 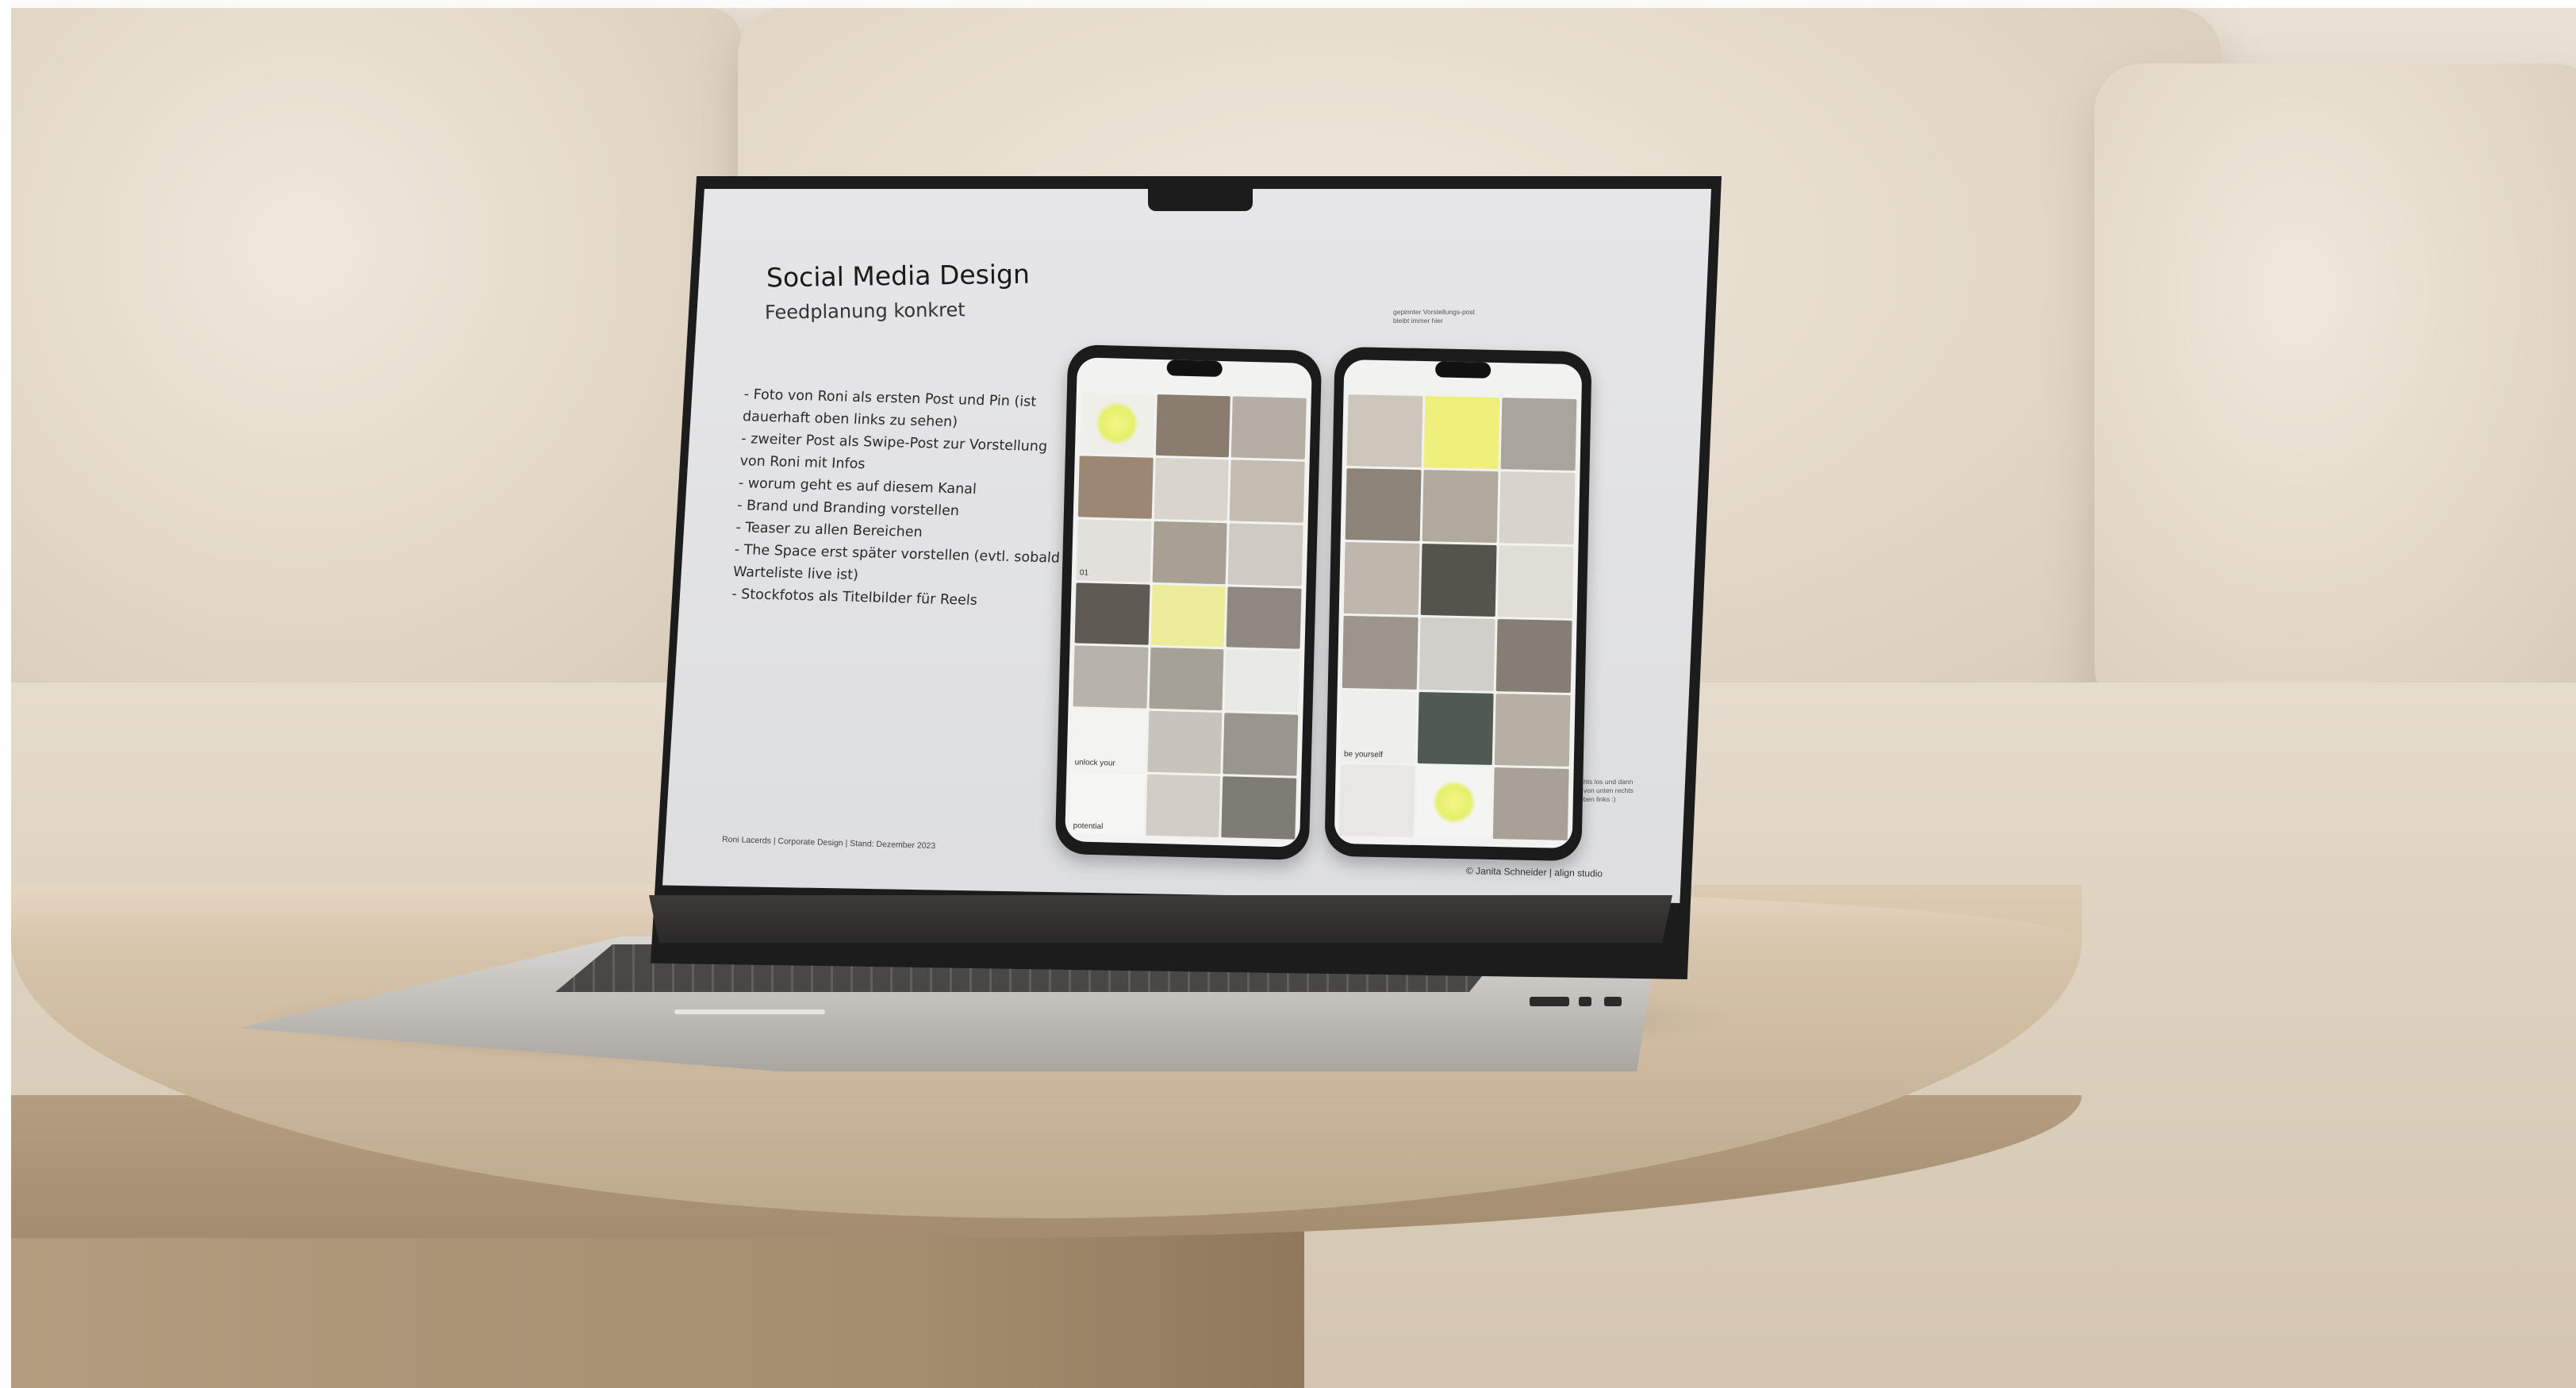 What do you see at coordinates (749, 1011) in the screenshot?
I see `laptop-front-lip` at bounding box center [749, 1011].